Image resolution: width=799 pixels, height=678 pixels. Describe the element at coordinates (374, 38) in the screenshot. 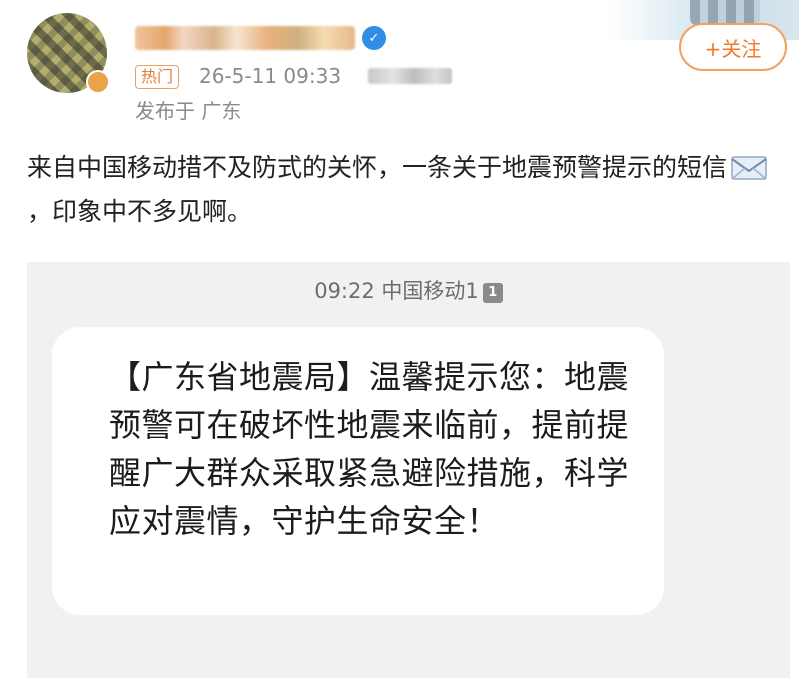

I see `verified-badge-icon: ✓` at that location.